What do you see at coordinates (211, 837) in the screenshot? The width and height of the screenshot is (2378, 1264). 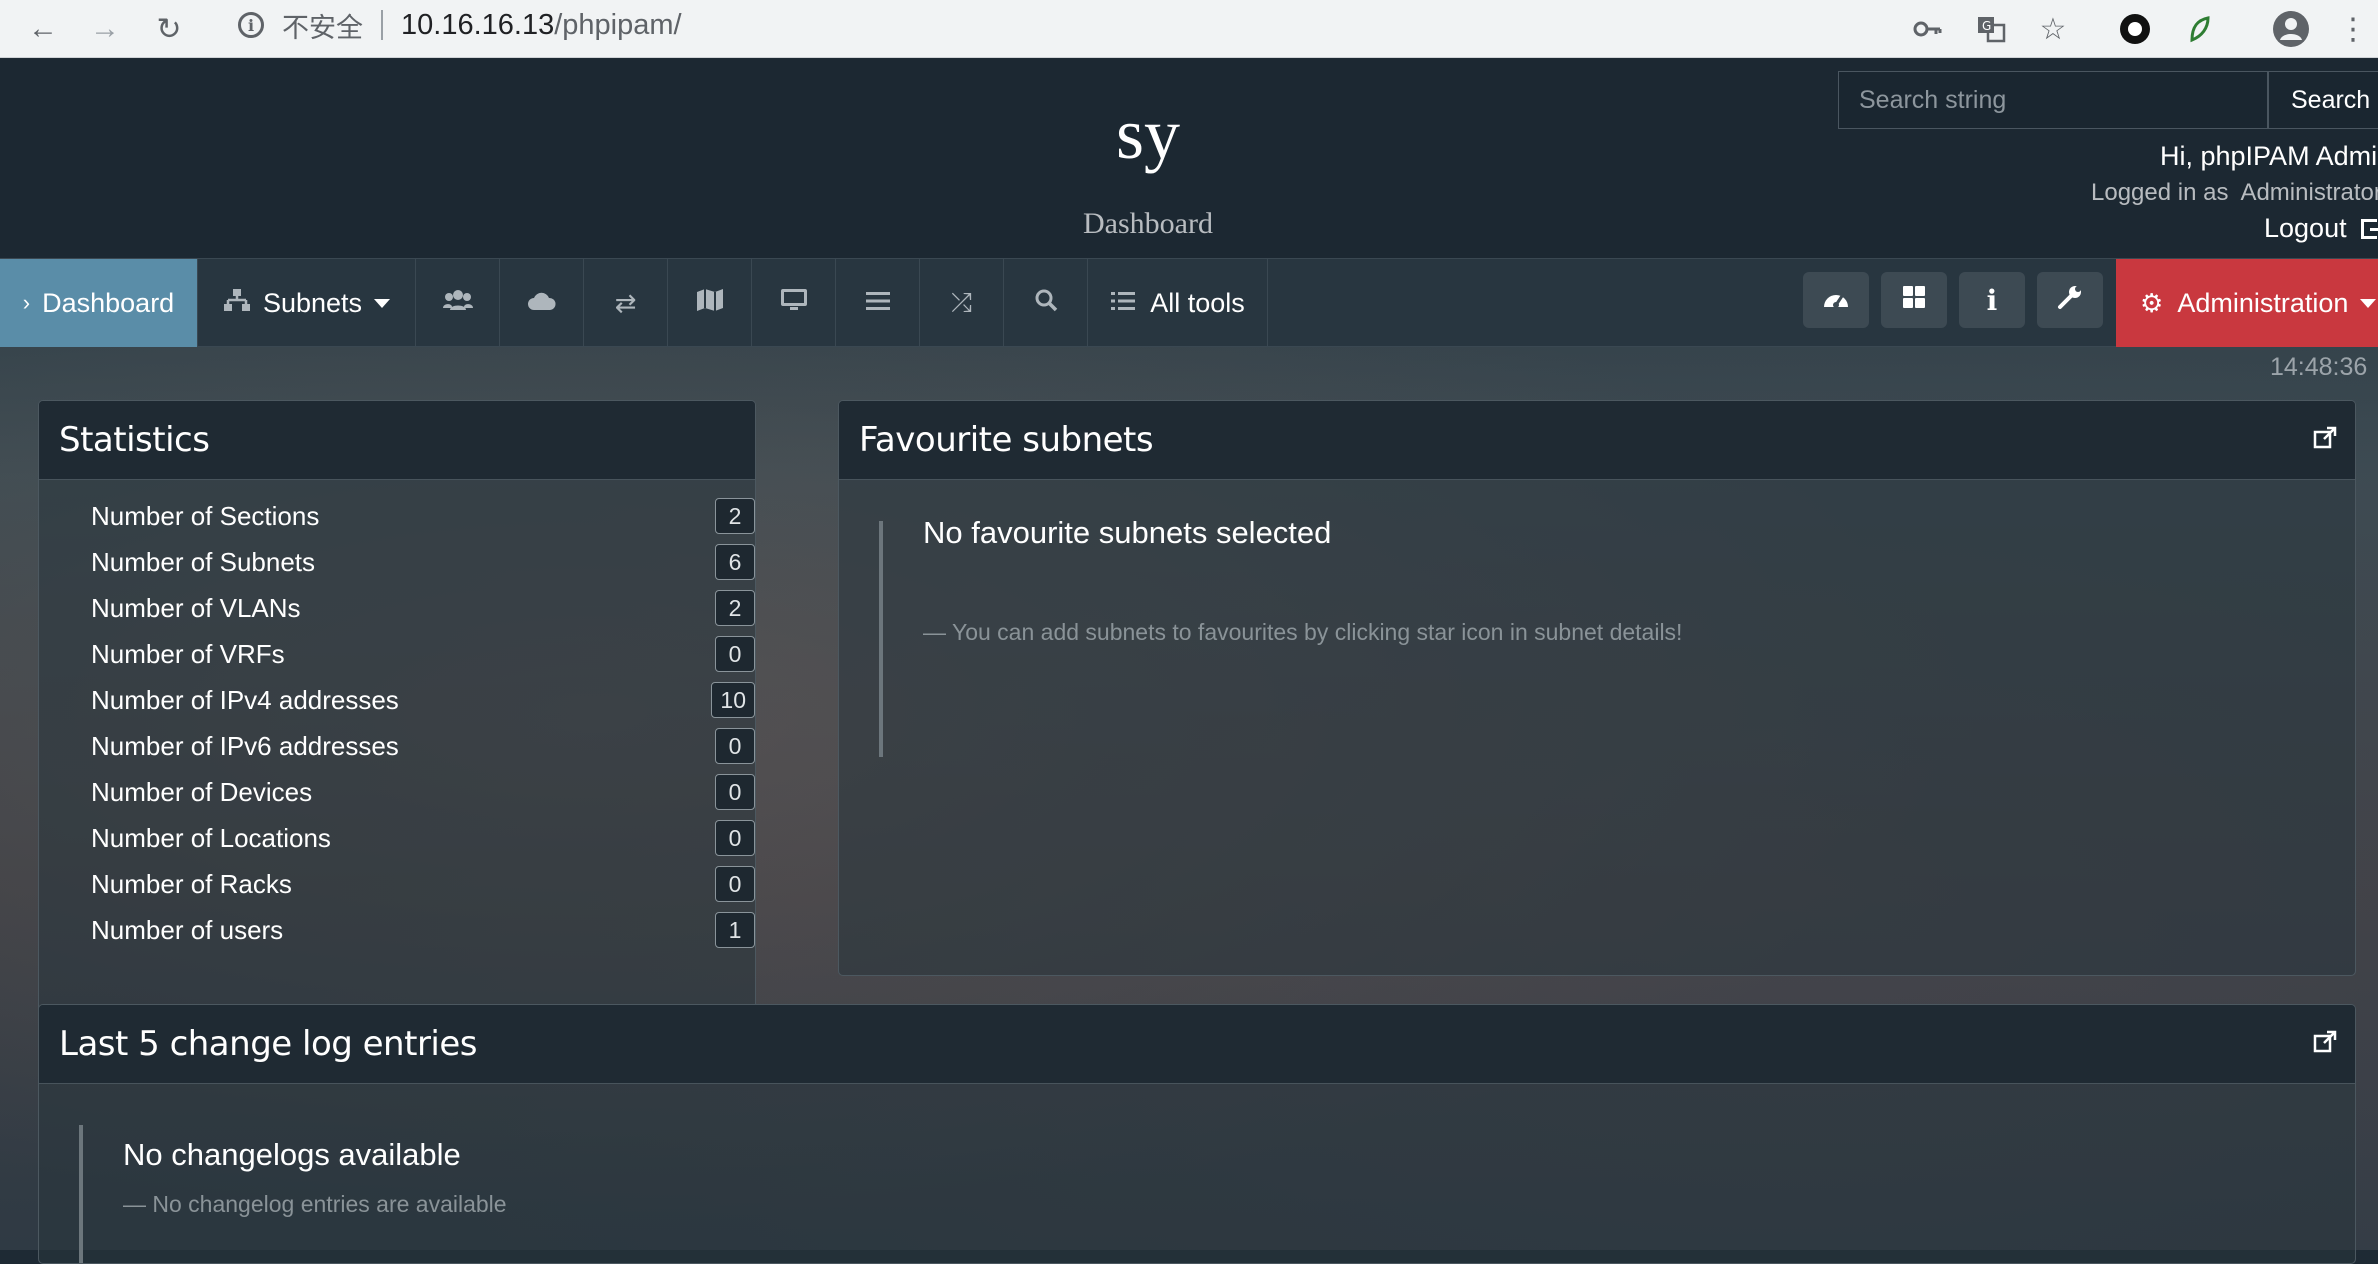 I see `stat-label: Number of Locations` at bounding box center [211, 837].